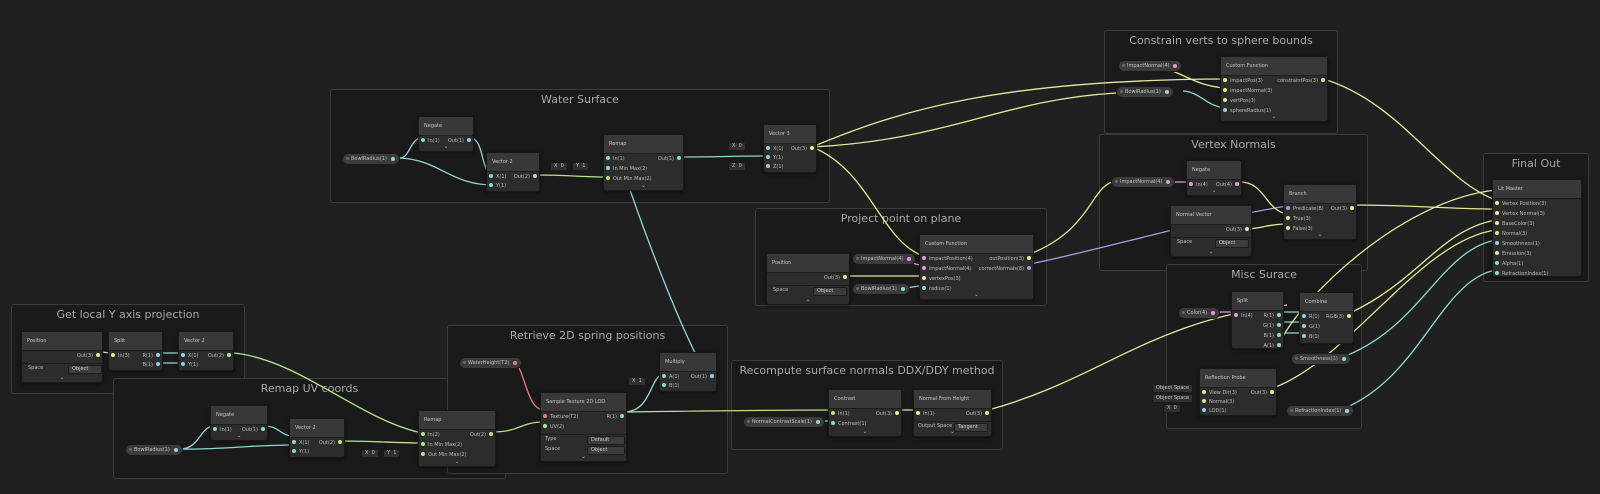 This screenshot has height=494, width=1600. I want to click on inline-x-field: X 1, so click(637, 381).